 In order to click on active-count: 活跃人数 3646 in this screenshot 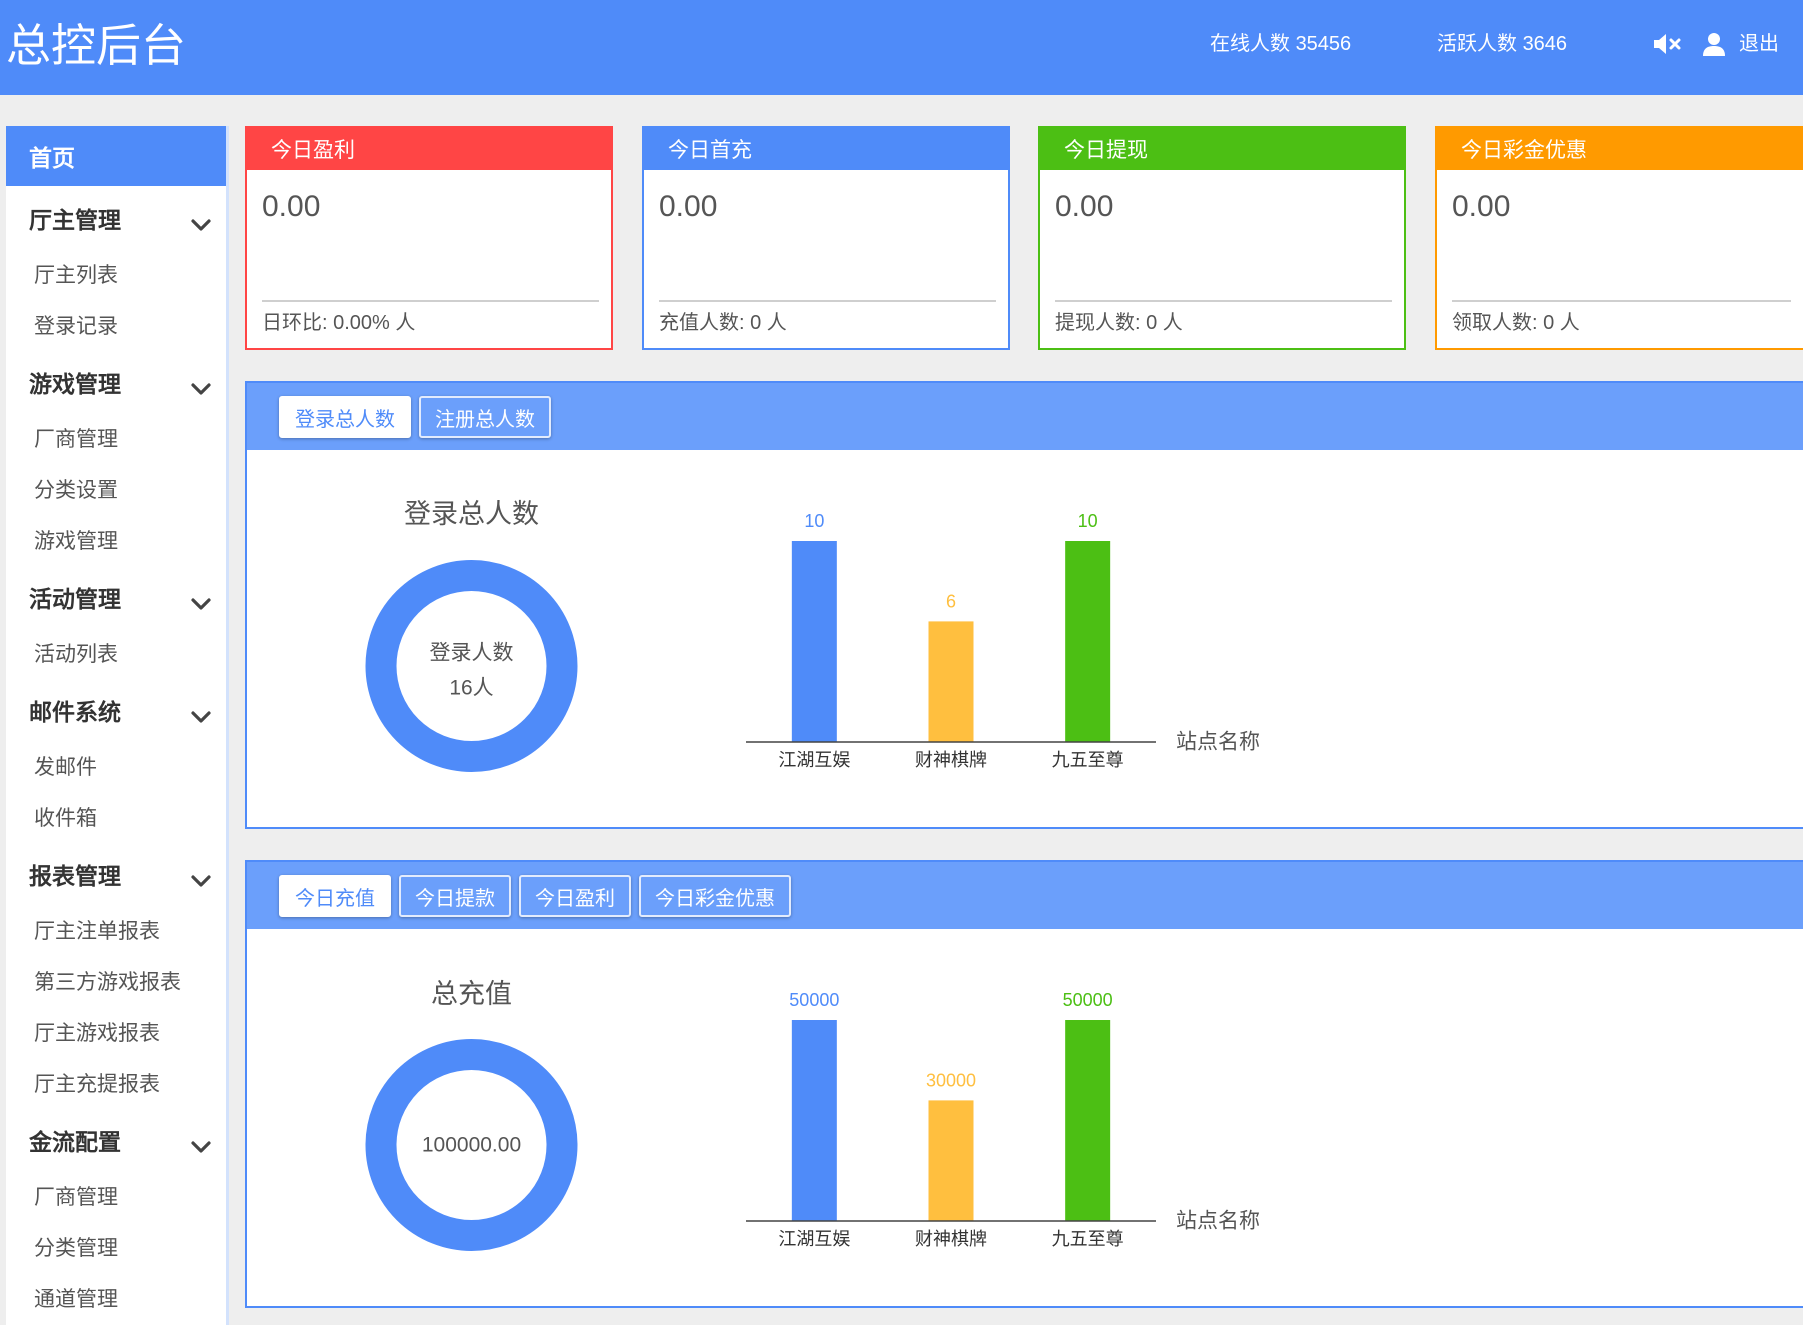, I will do `click(1502, 44)`.